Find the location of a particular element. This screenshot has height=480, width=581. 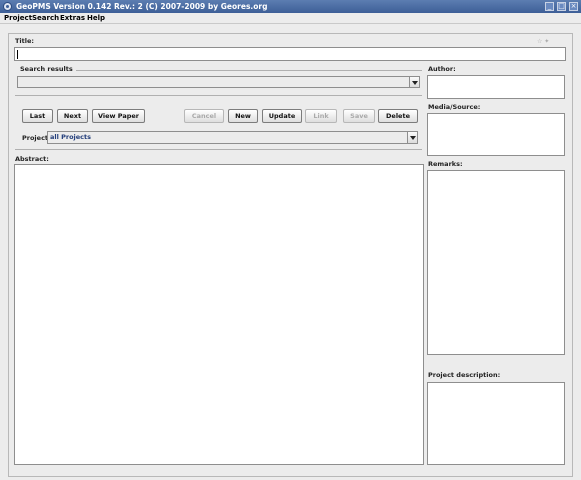

view-paper-button: View Paper is located at coordinates (118, 116).